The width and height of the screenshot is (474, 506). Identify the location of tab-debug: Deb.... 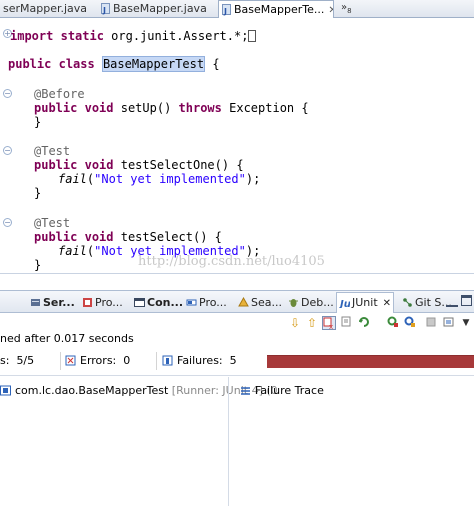
(311, 302).